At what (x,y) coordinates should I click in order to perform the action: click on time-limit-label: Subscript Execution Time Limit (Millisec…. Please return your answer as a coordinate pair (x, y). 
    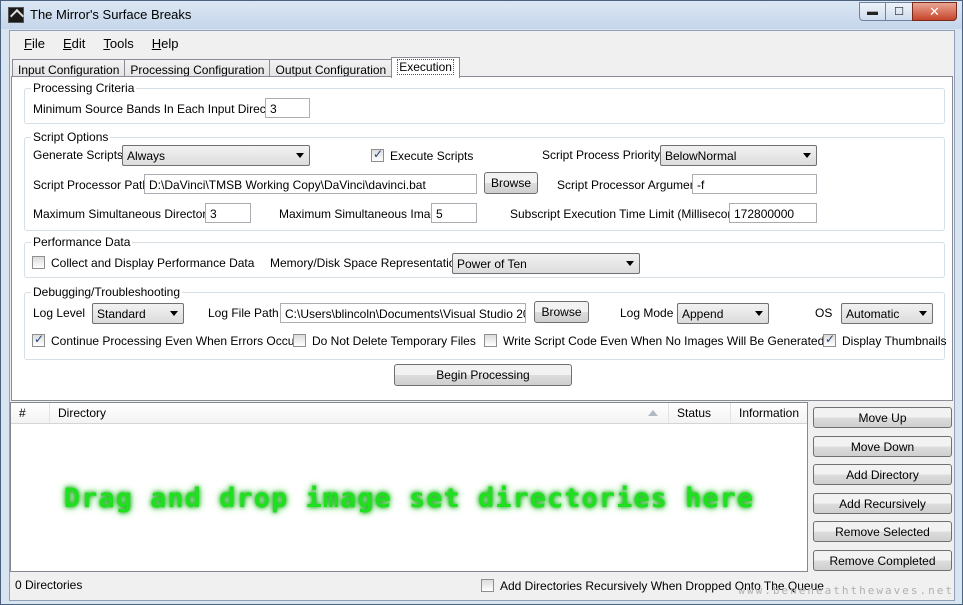
    Looking at the image, I should click on (630, 214).